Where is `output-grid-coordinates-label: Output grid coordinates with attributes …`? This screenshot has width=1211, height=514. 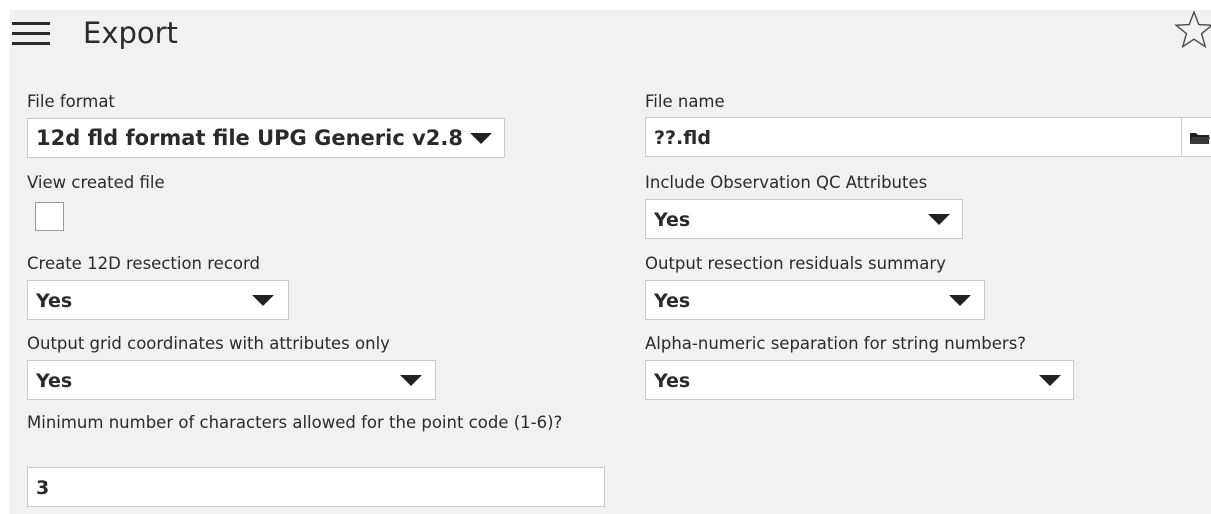 output-grid-coordinates-label: Output grid coordinates with attributes … is located at coordinates (208, 343).